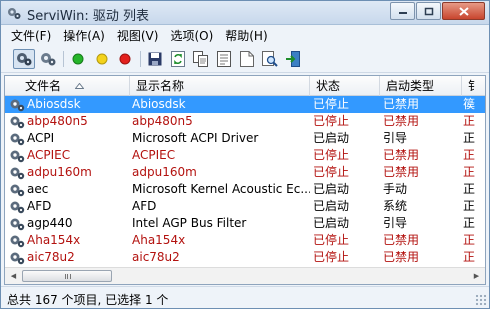 The width and height of the screenshot is (490, 309). I want to click on save-icon, so click(155, 59).